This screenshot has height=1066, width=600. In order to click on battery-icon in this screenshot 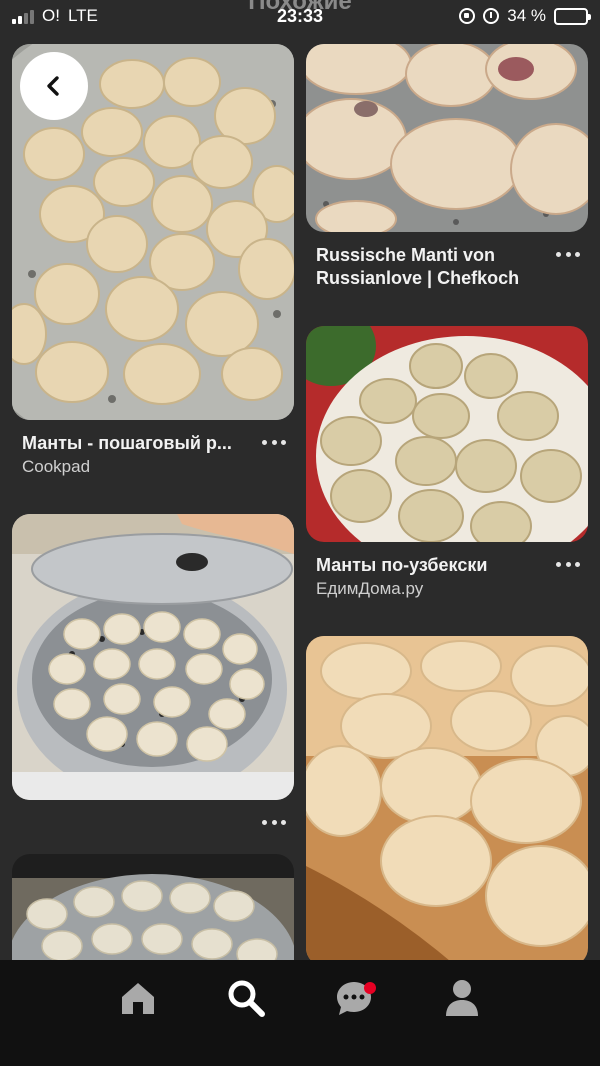, I will do `click(572, 16)`.